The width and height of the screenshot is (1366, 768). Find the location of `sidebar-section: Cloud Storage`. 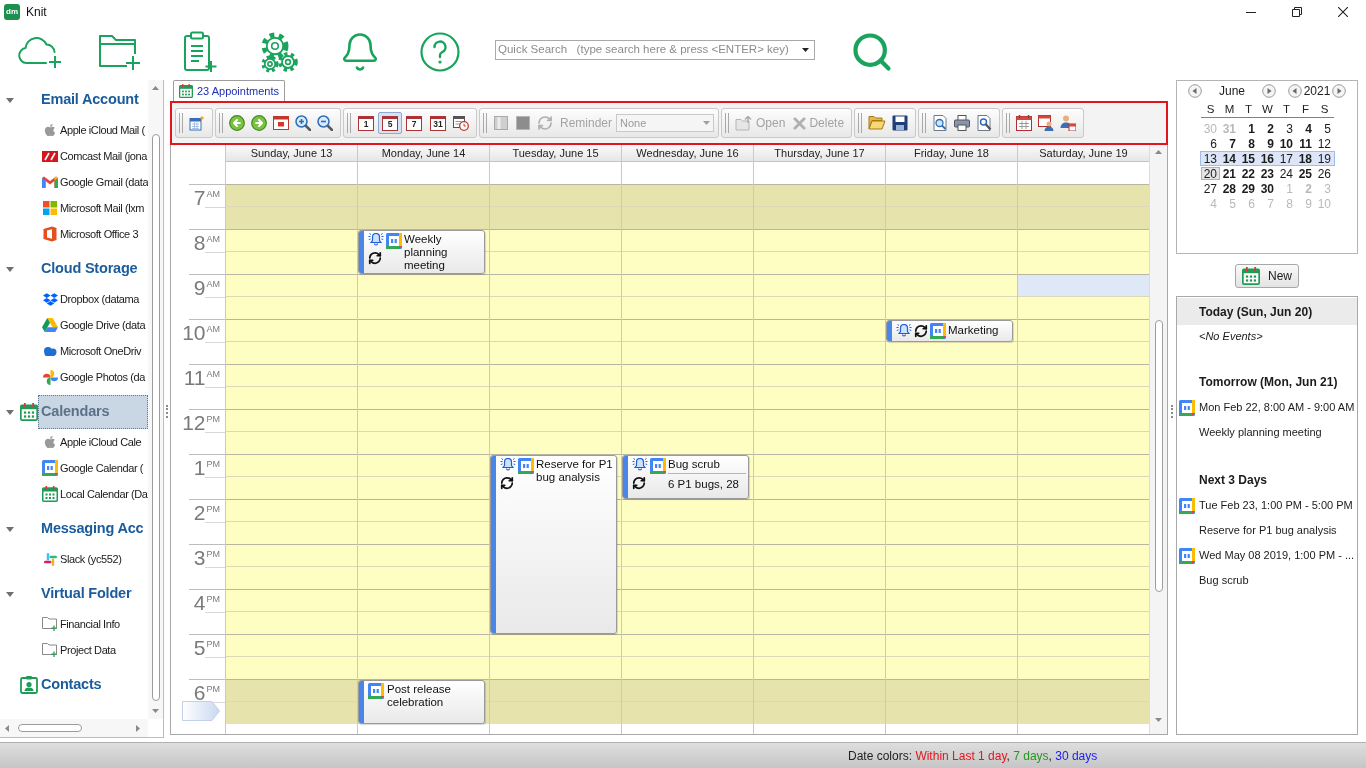

sidebar-section: Cloud Storage is located at coordinates (93, 269).